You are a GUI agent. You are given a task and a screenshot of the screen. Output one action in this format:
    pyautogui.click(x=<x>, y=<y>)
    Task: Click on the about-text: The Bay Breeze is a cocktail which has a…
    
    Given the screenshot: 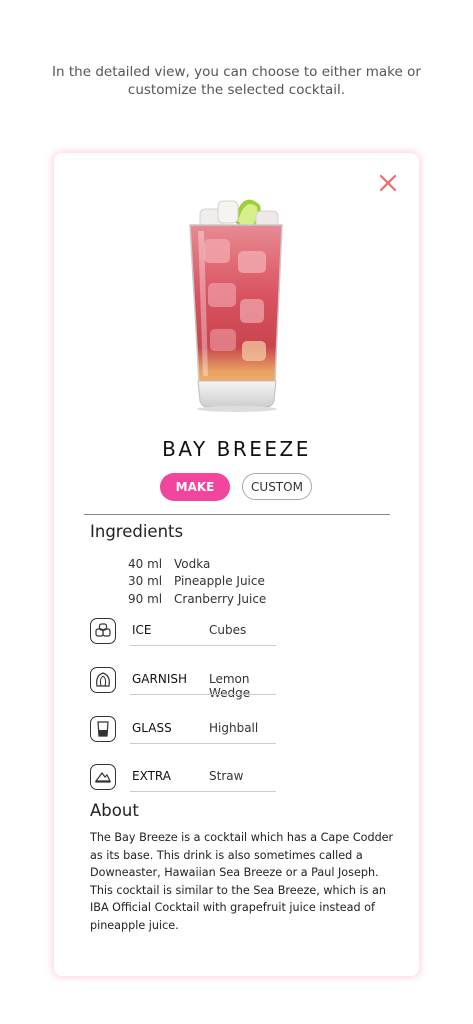 What is the action you would take?
    pyautogui.click(x=242, y=881)
    